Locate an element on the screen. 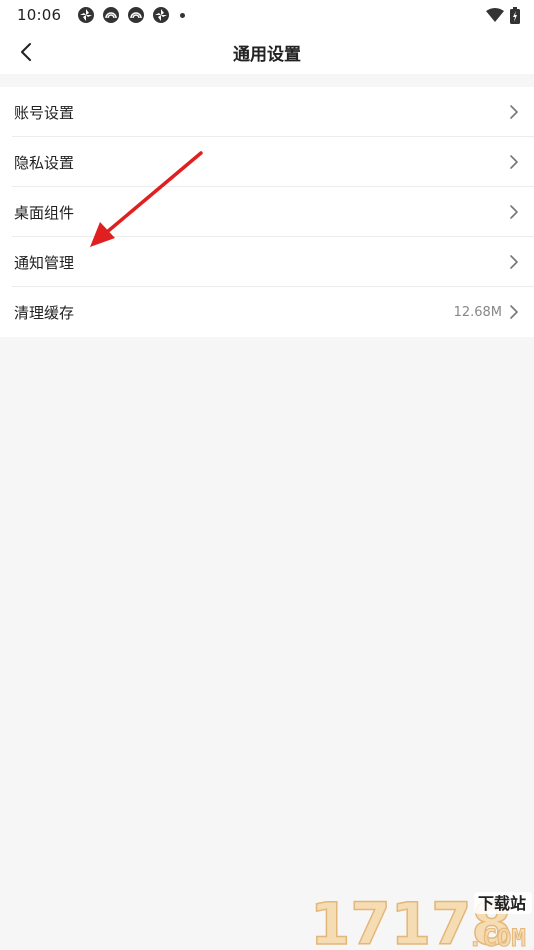 This screenshot has height=950, width=534. chevron-left-icon is located at coordinates (26, 52).